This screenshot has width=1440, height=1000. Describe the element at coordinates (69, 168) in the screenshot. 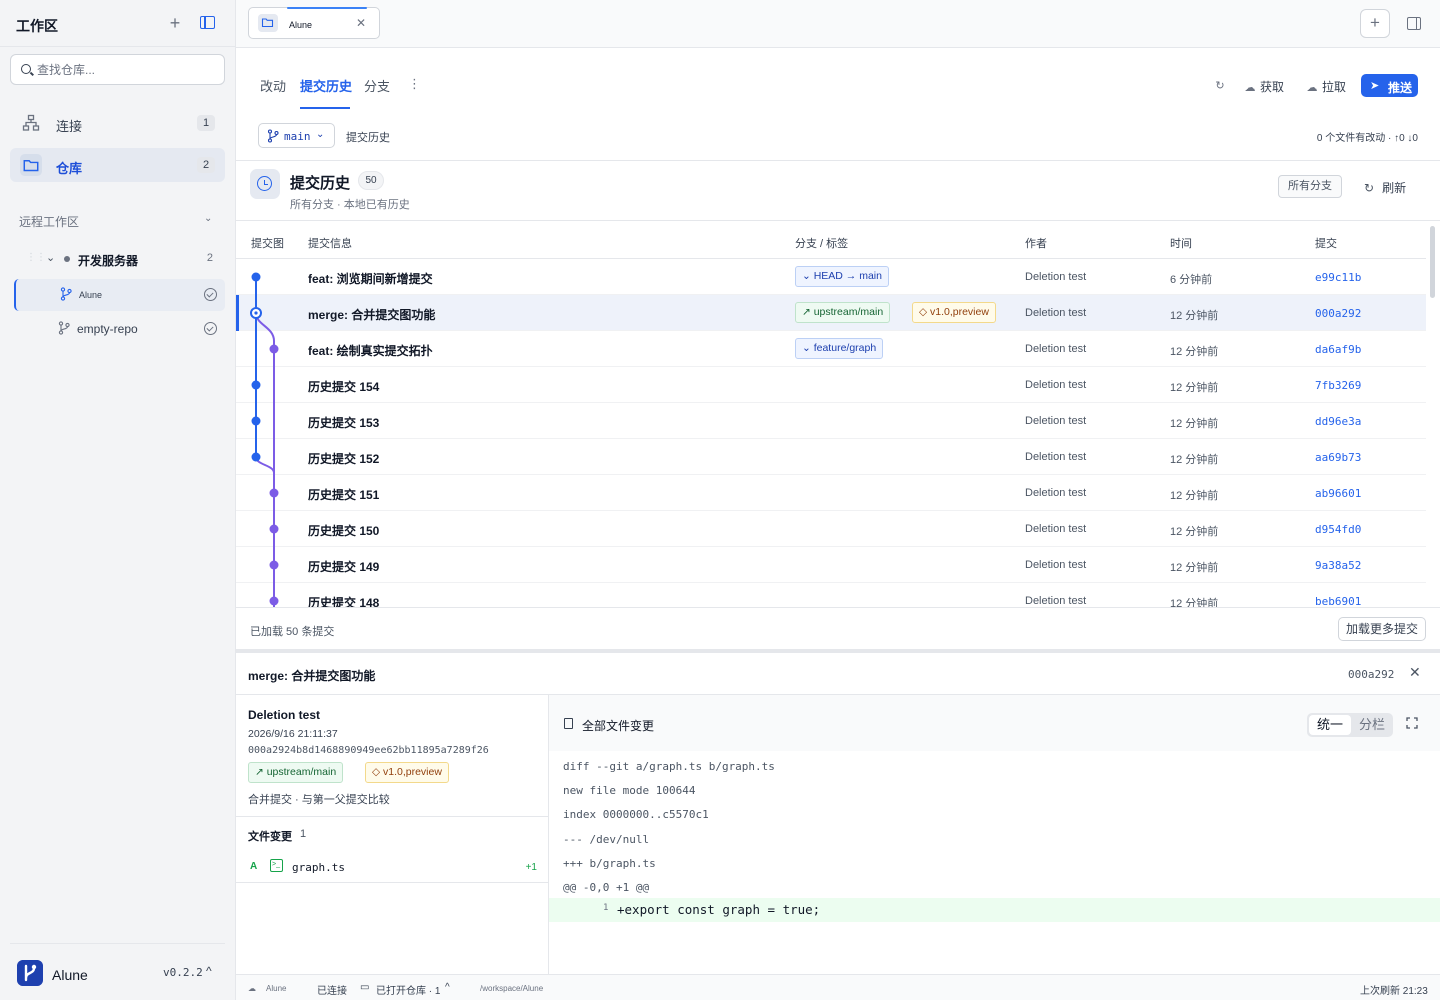

I see `nav-repositories-label: 仓库` at that location.